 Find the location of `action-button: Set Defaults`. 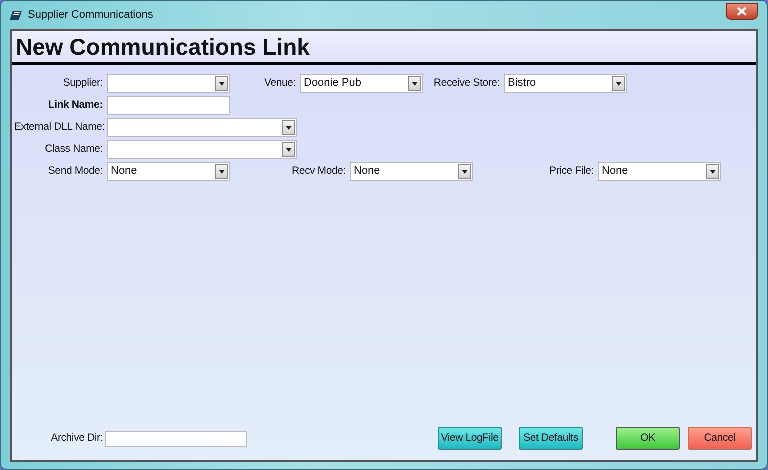

action-button: Set Defaults is located at coordinates (551, 438).